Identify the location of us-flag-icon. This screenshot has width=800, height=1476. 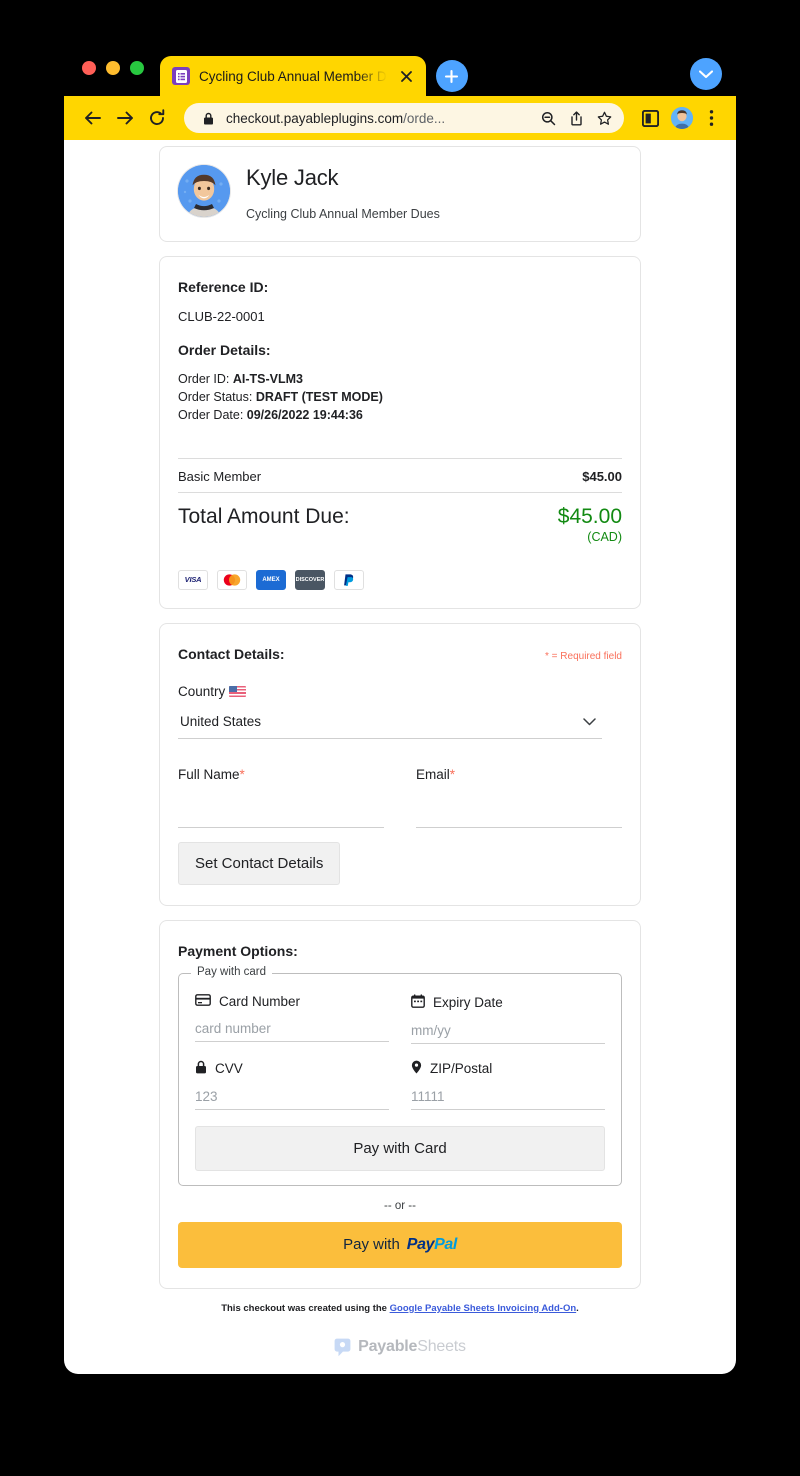
(238, 691).